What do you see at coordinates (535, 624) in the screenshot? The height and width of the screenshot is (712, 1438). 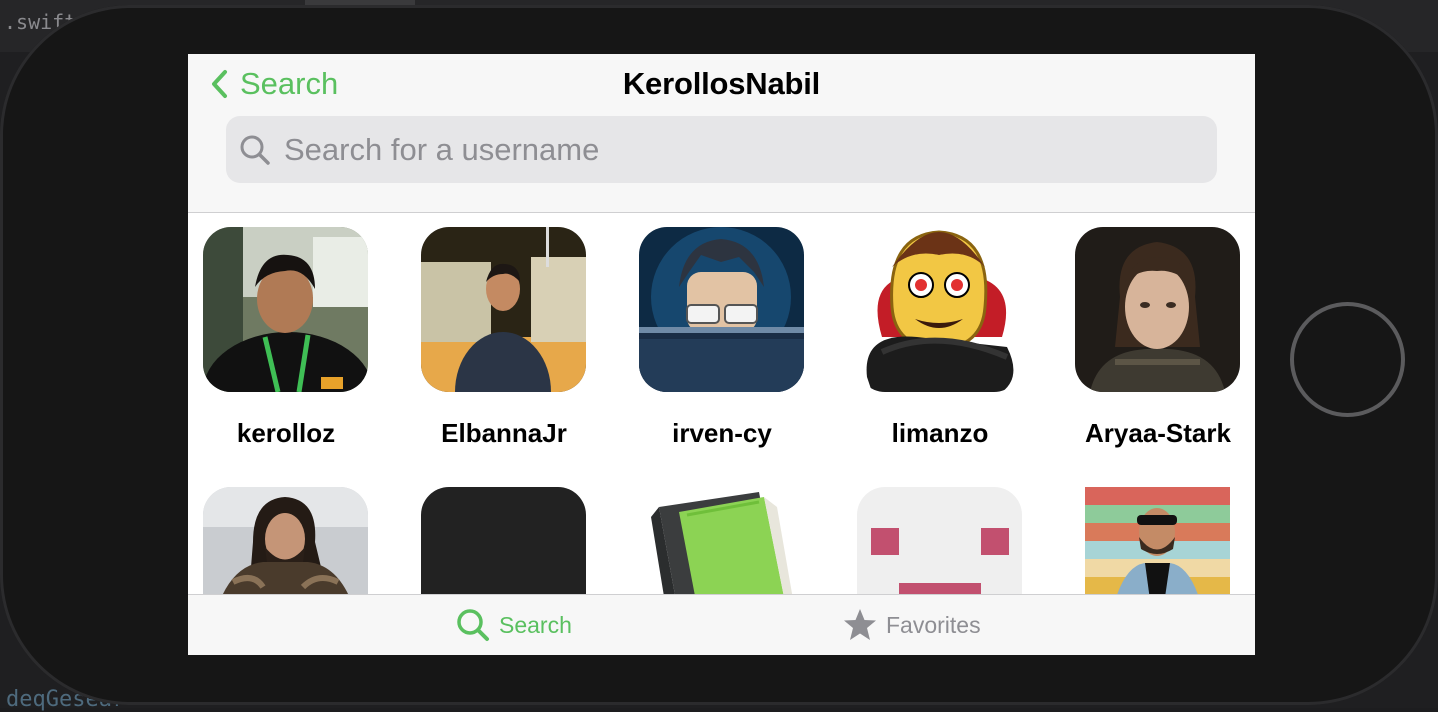 I see `tab-search-label: Search` at bounding box center [535, 624].